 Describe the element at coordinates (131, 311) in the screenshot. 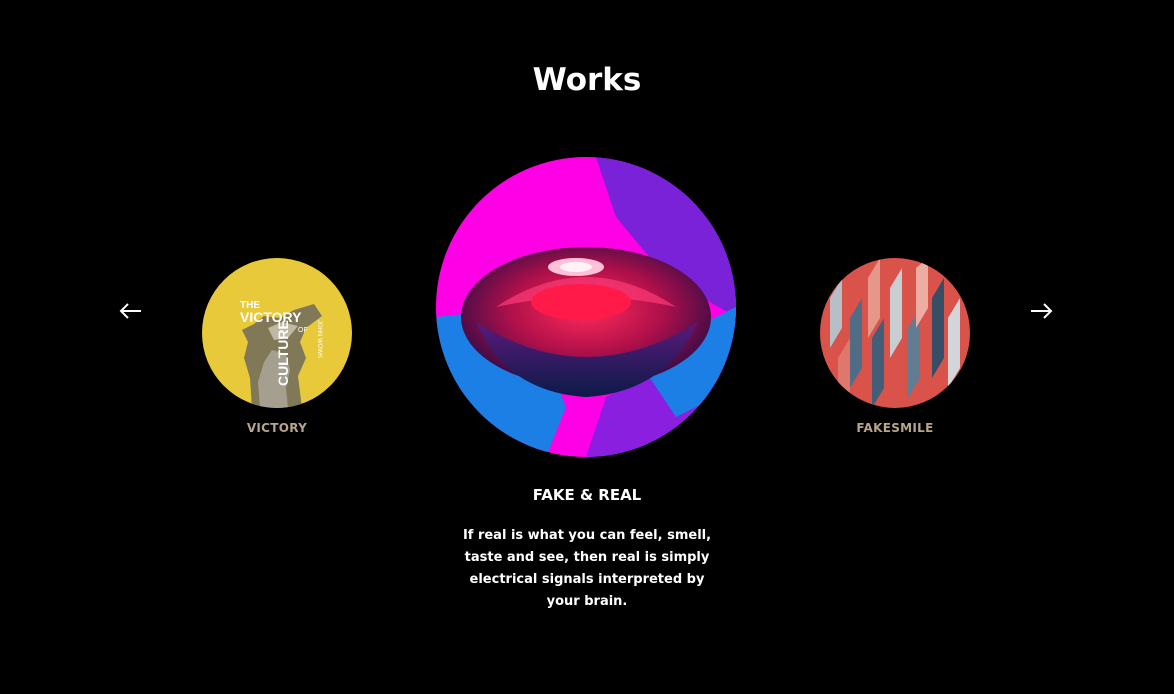

I see `arrow-left-icon` at that location.